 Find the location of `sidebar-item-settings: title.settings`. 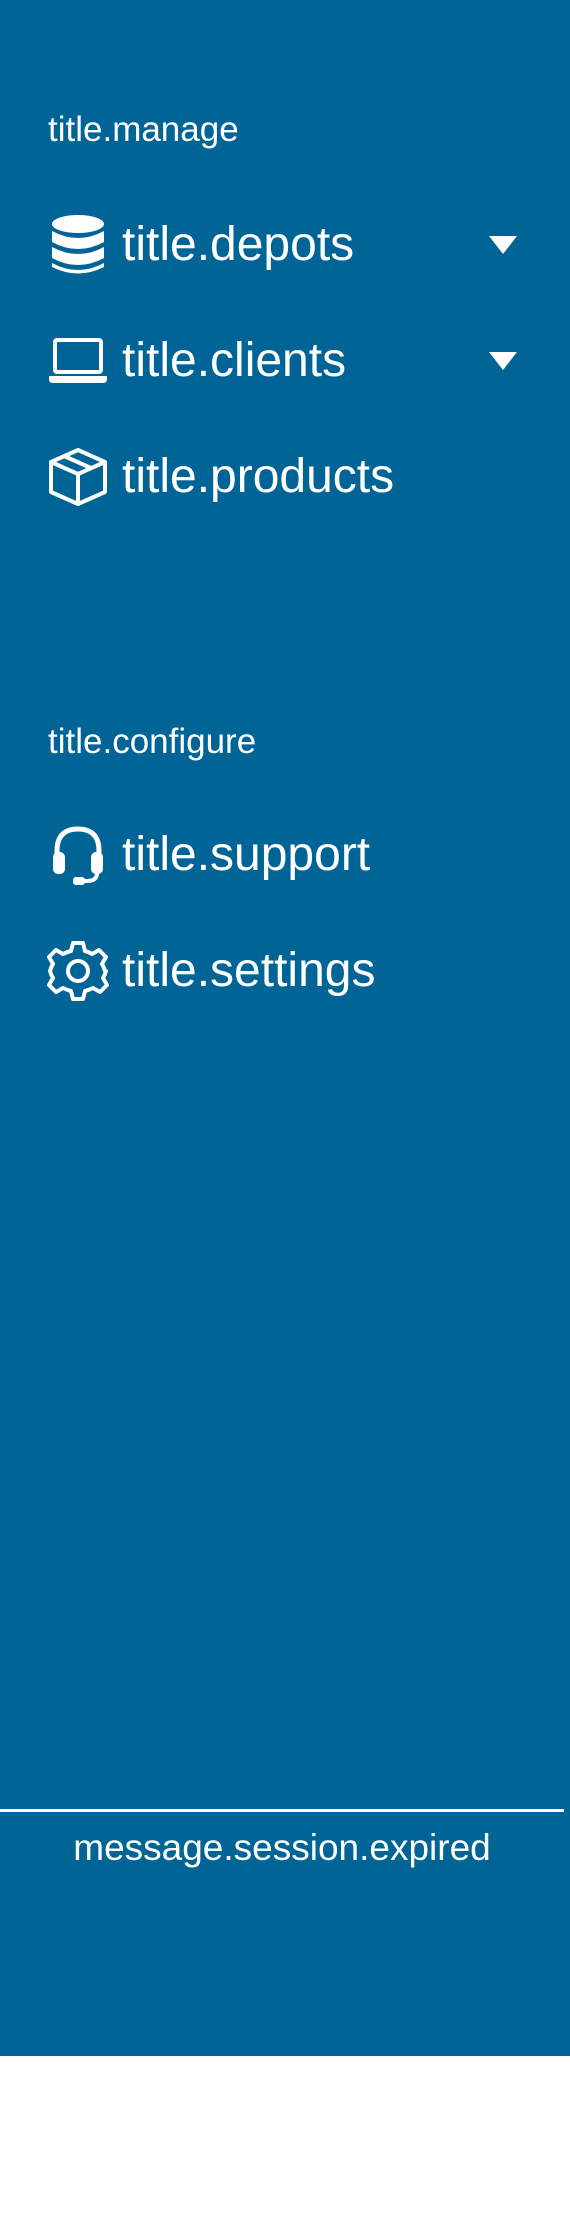

sidebar-item-settings: title.settings is located at coordinates (285, 971).